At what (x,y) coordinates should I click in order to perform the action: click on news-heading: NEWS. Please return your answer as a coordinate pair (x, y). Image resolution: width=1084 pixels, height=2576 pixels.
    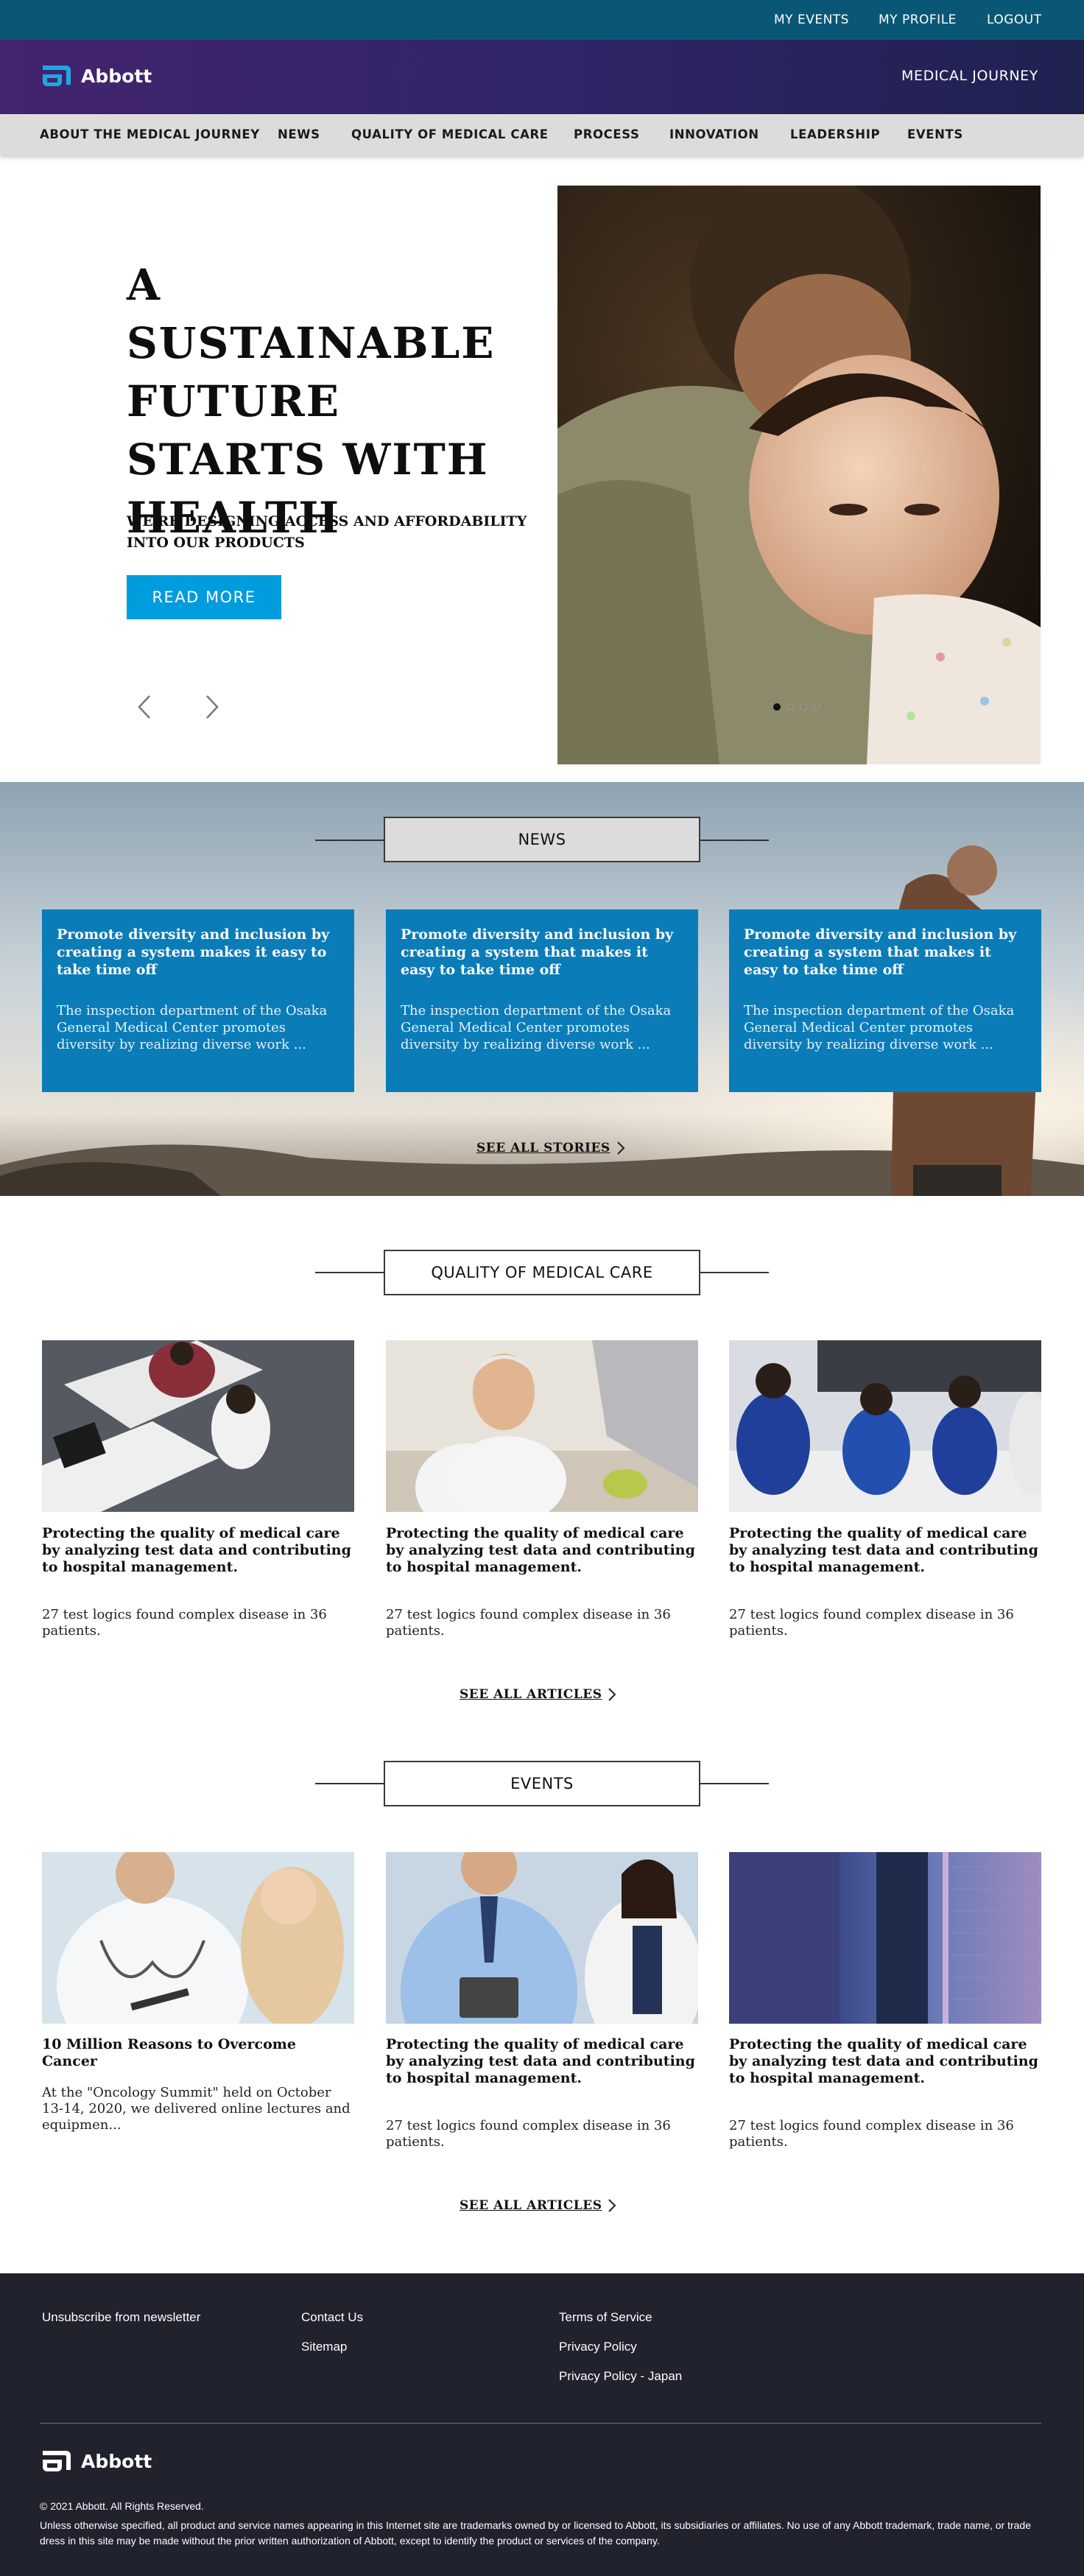
    Looking at the image, I should click on (542, 839).